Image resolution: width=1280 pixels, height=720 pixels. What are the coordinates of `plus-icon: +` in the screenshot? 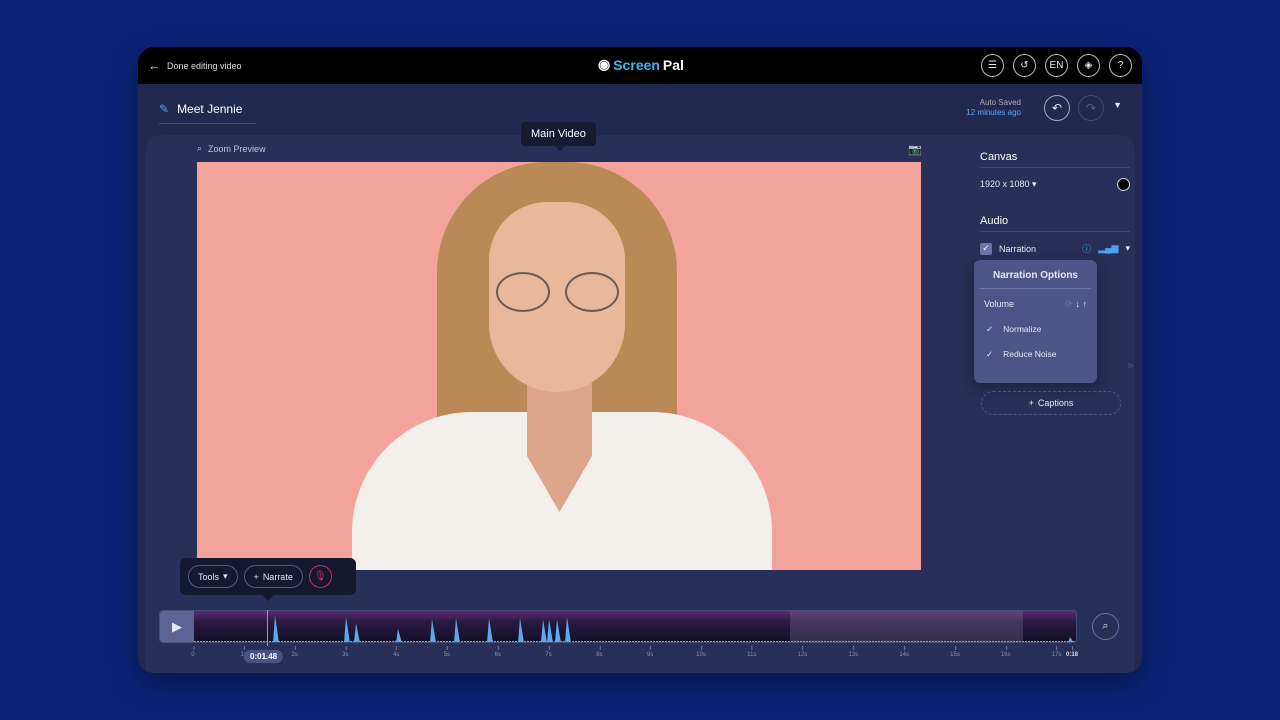 It's located at (1031, 403).